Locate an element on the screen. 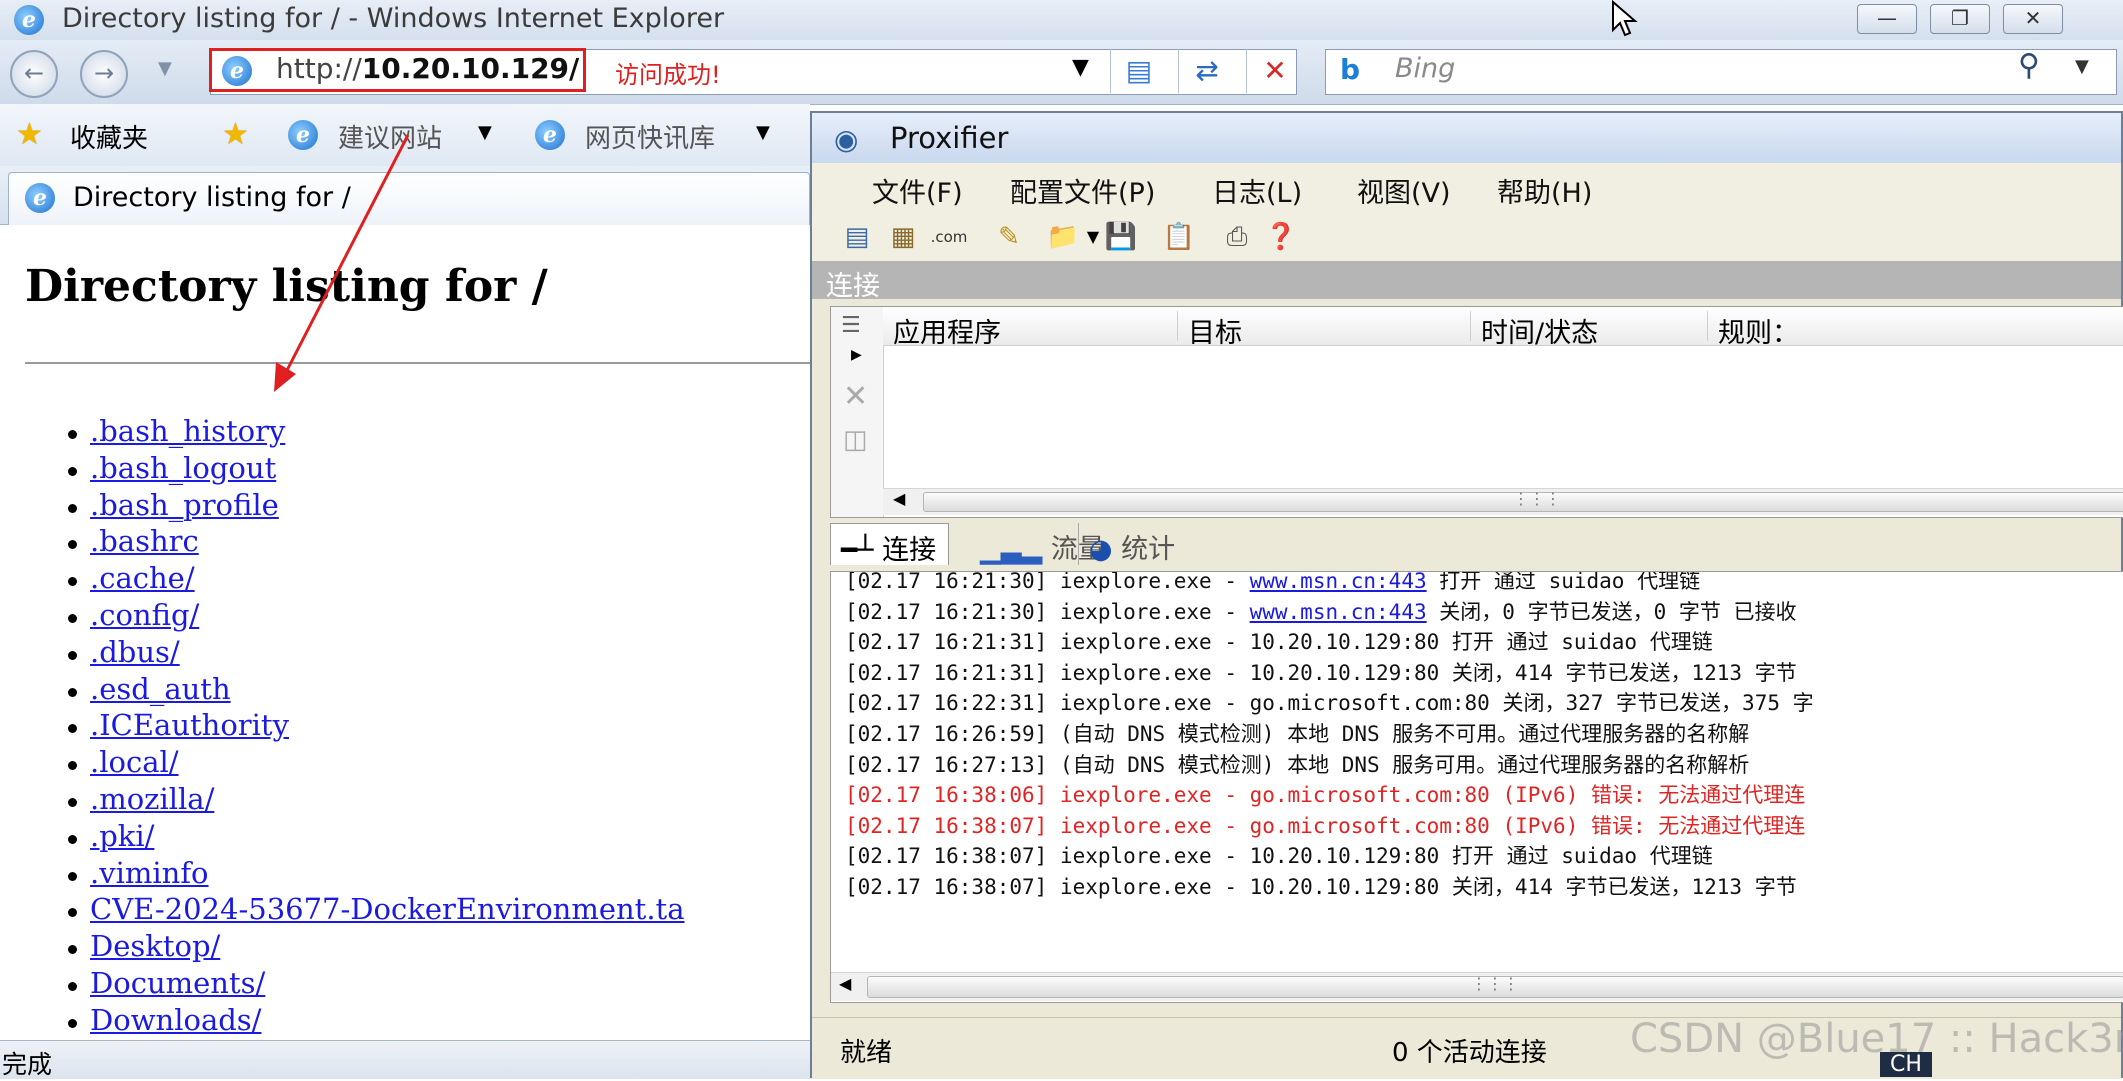  menu-profile: 配置文件(P) is located at coordinates (1082, 190).